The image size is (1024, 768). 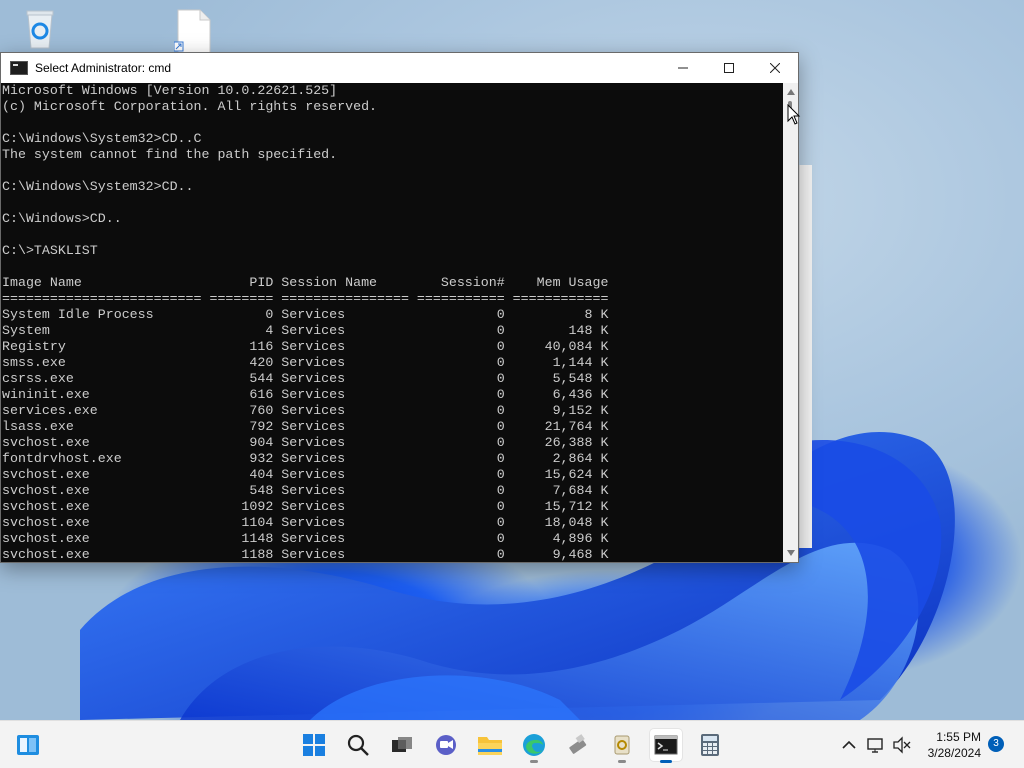 I want to click on console-line: svchost.exe 904 Services 0 26,388 K, so click(x=305, y=442).